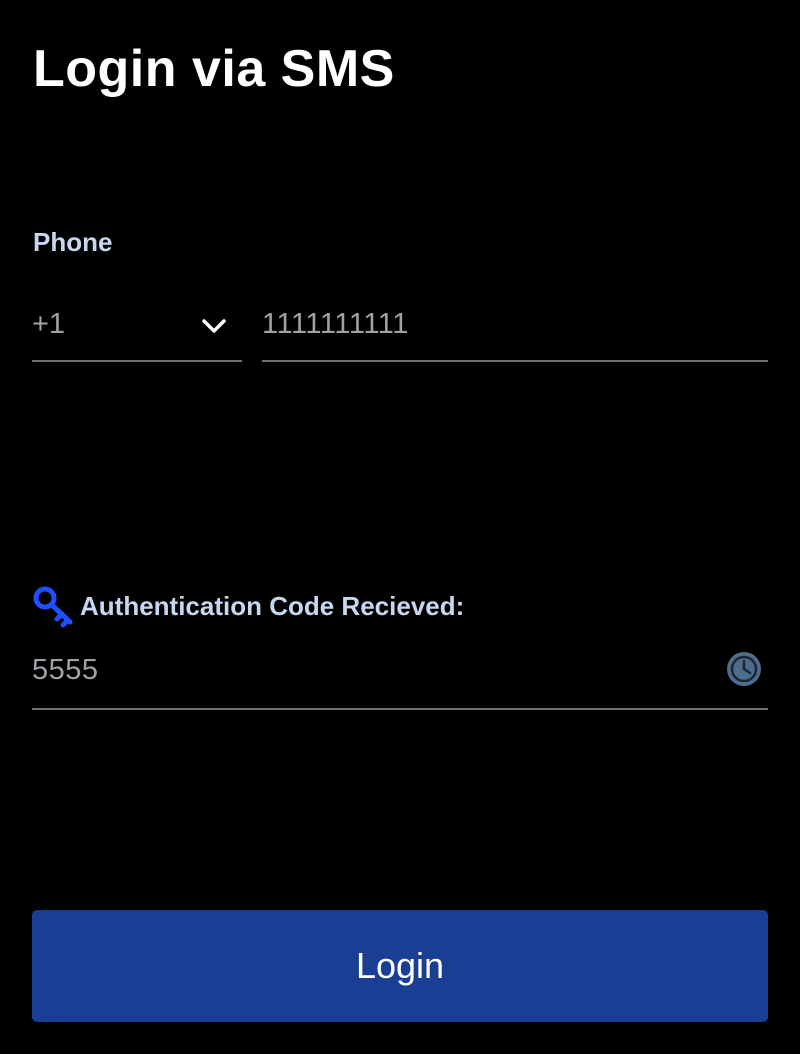 The height and width of the screenshot is (1054, 800). What do you see at coordinates (744, 669) in the screenshot?
I see `clock-icon` at bounding box center [744, 669].